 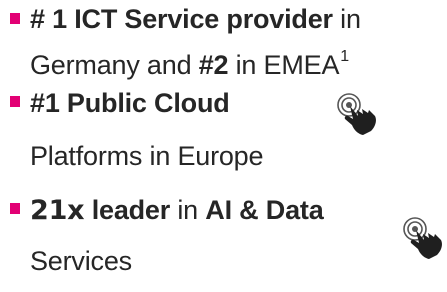 I want to click on item-3-text: in, so click(x=188, y=210).